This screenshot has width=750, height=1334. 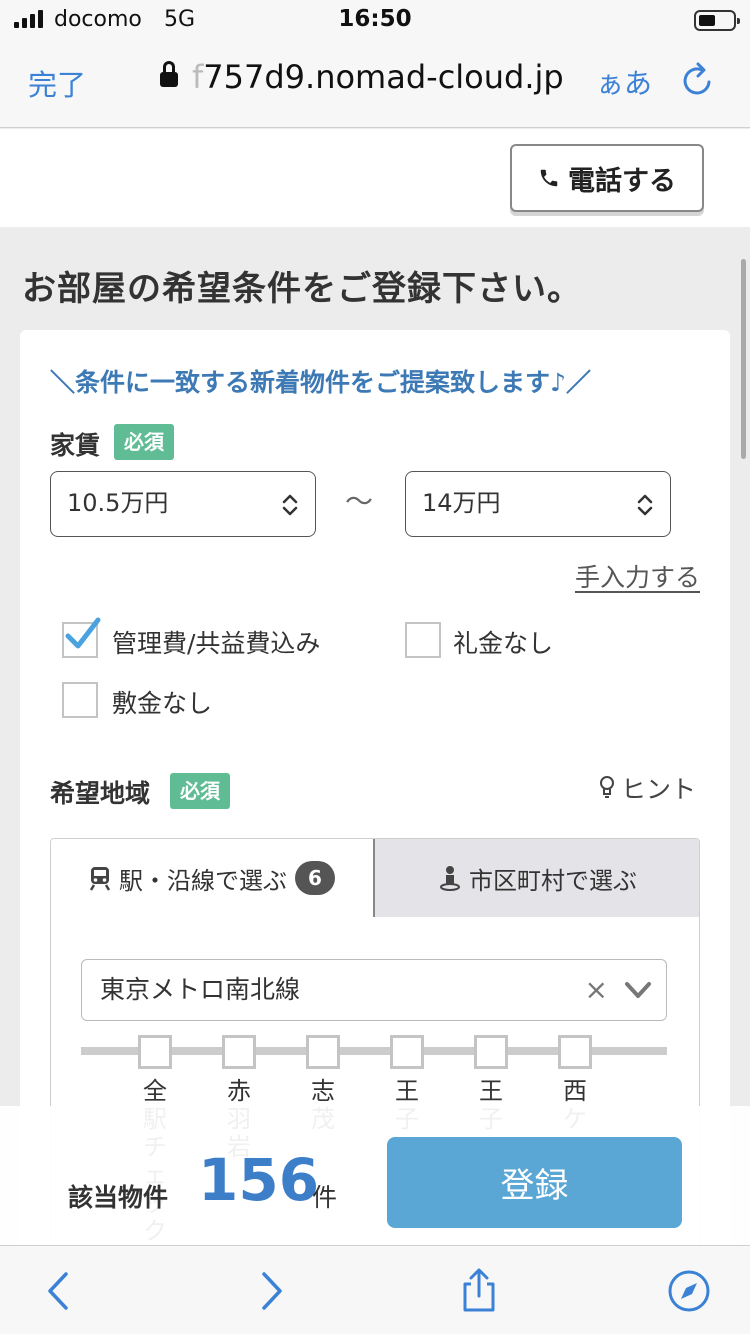 I want to click on register-button: 登録, so click(x=534, y=1182).